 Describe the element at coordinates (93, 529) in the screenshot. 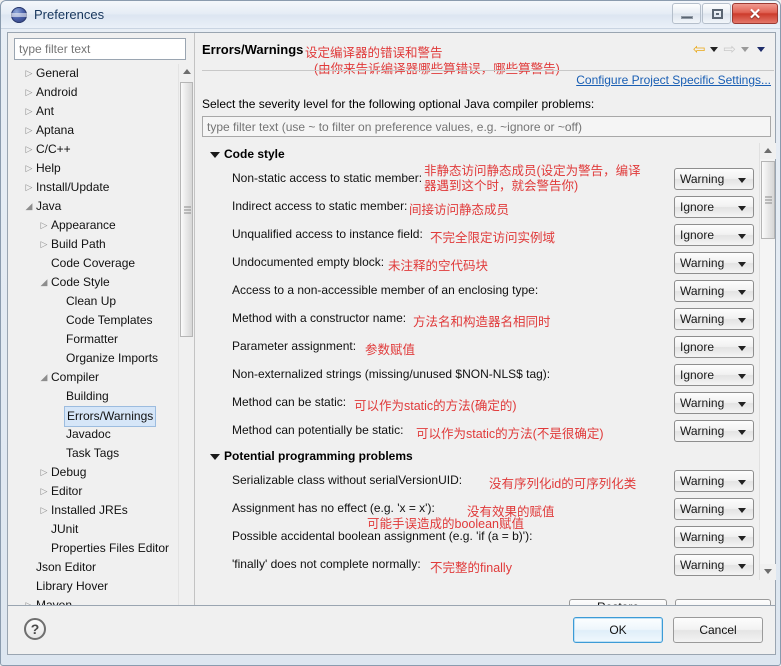

I see `sidebar-item-junit: JUnit` at that location.